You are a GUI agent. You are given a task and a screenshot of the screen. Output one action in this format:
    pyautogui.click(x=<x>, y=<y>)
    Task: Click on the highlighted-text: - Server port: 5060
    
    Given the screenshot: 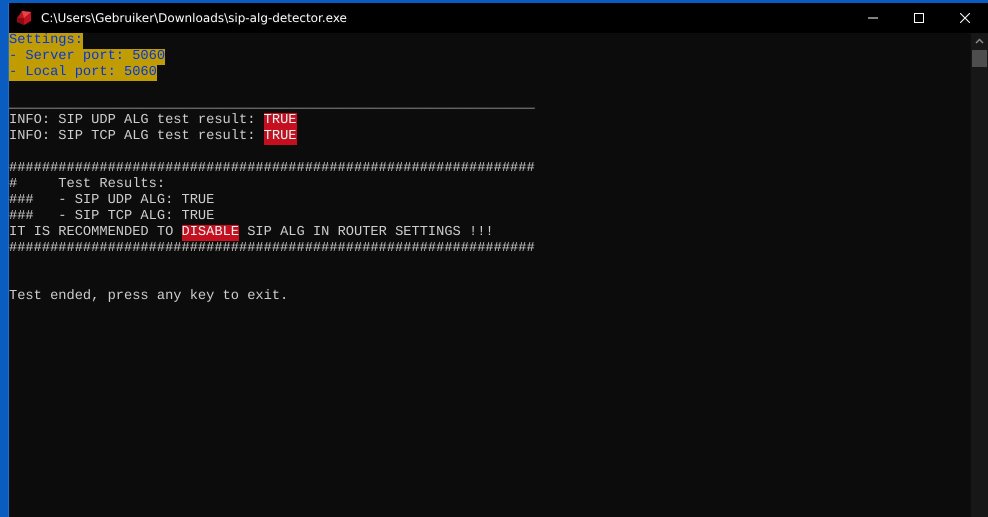 What is the action you would take?
    pyautogui.click(x=87, y=57)
    